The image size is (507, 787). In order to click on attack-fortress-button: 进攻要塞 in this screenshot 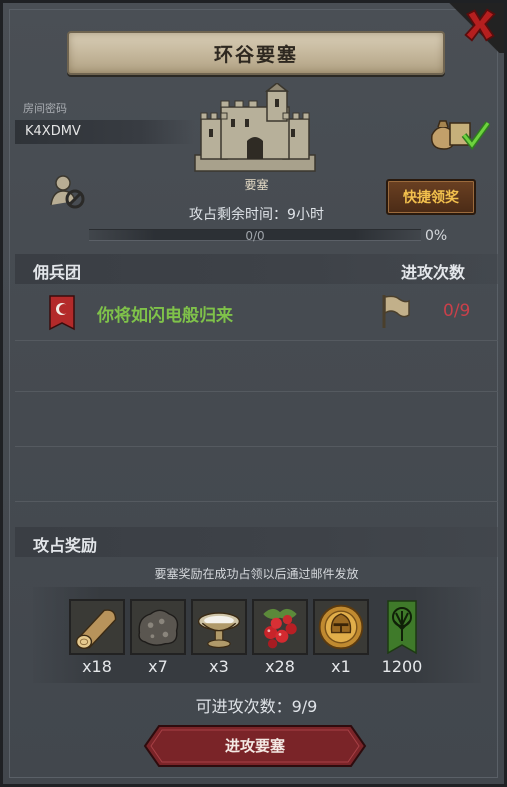, I will do `click(255, 746)`.